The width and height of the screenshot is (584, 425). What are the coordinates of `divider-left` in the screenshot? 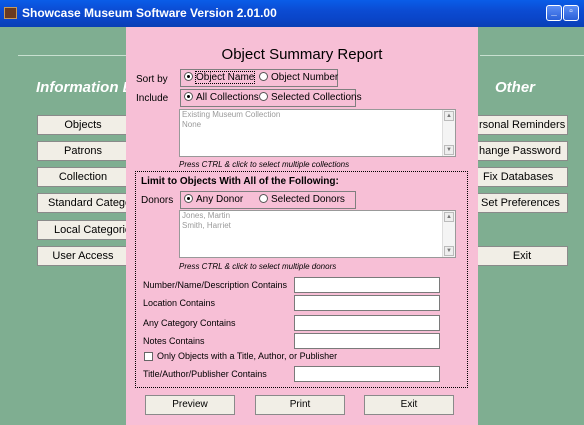 It's located at (73, 55).